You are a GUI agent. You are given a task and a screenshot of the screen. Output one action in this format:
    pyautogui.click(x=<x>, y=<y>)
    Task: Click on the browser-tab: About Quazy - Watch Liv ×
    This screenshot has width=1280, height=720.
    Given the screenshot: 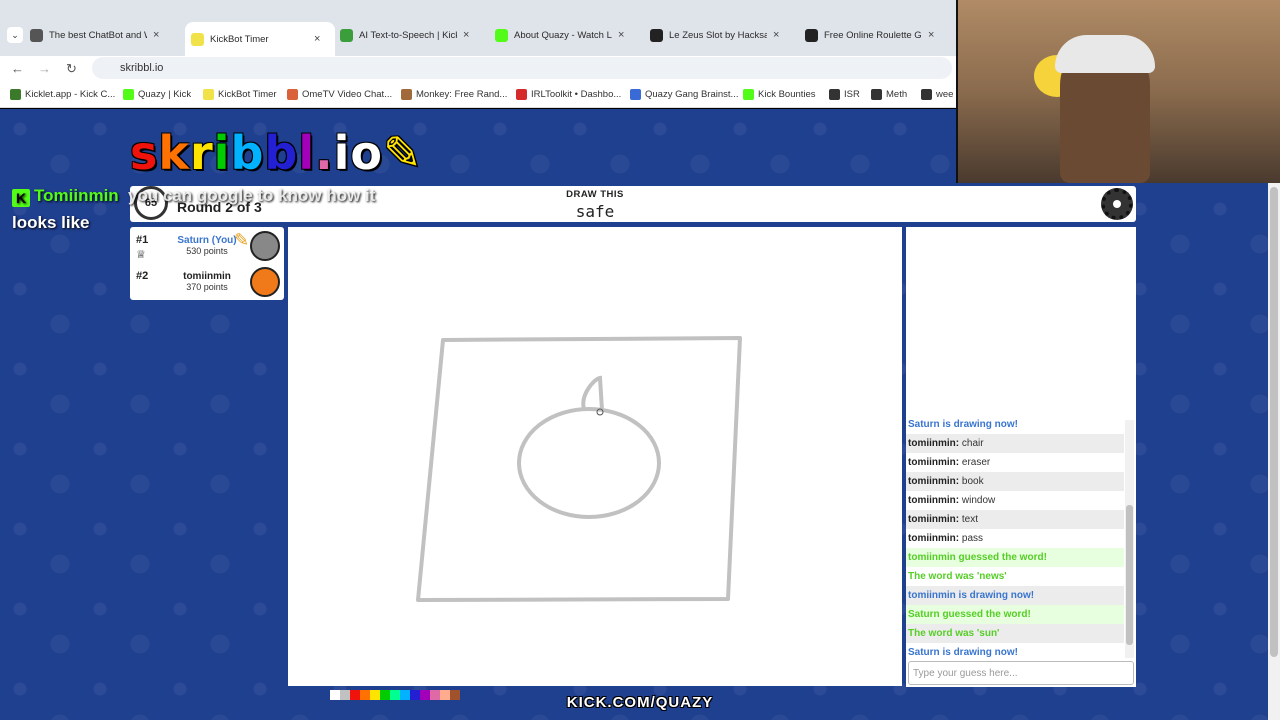 What is the action you would take?
    pyautogui.click(x=570, y=35)
    